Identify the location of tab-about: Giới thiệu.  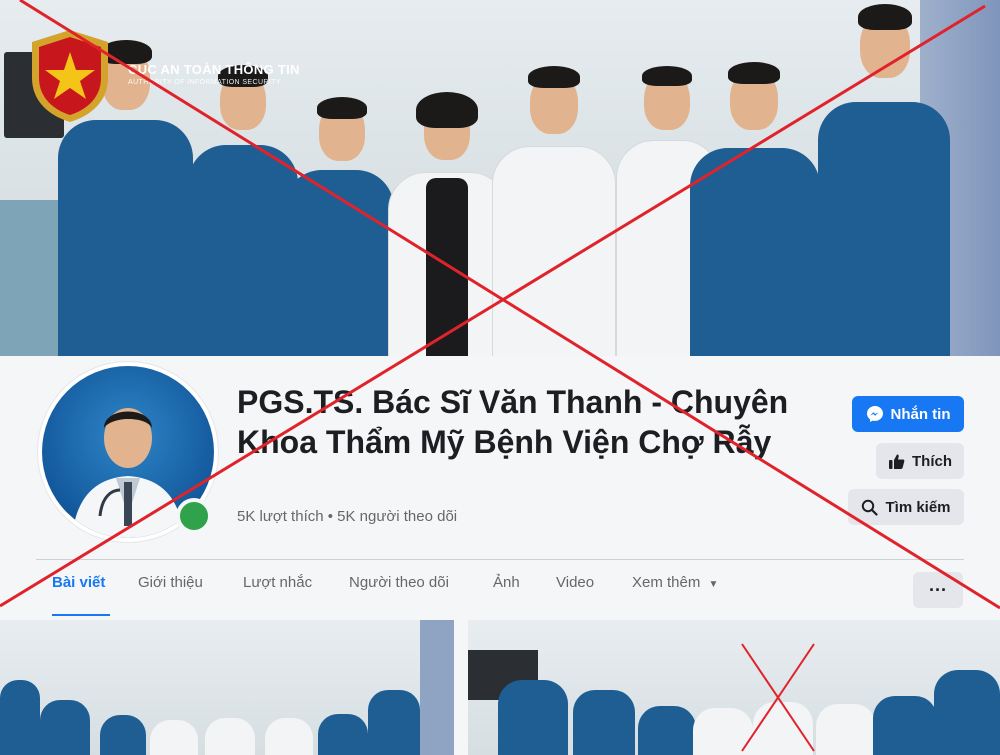
(170, 582).